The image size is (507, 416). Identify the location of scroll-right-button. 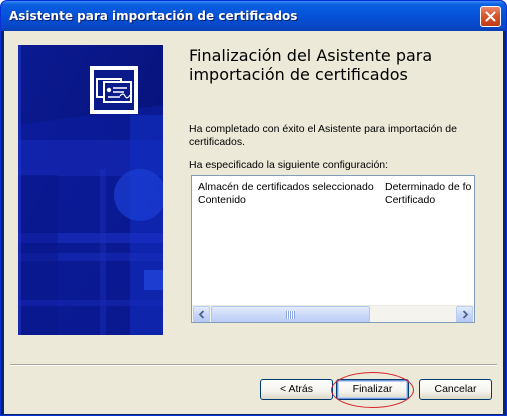
(464, 314).